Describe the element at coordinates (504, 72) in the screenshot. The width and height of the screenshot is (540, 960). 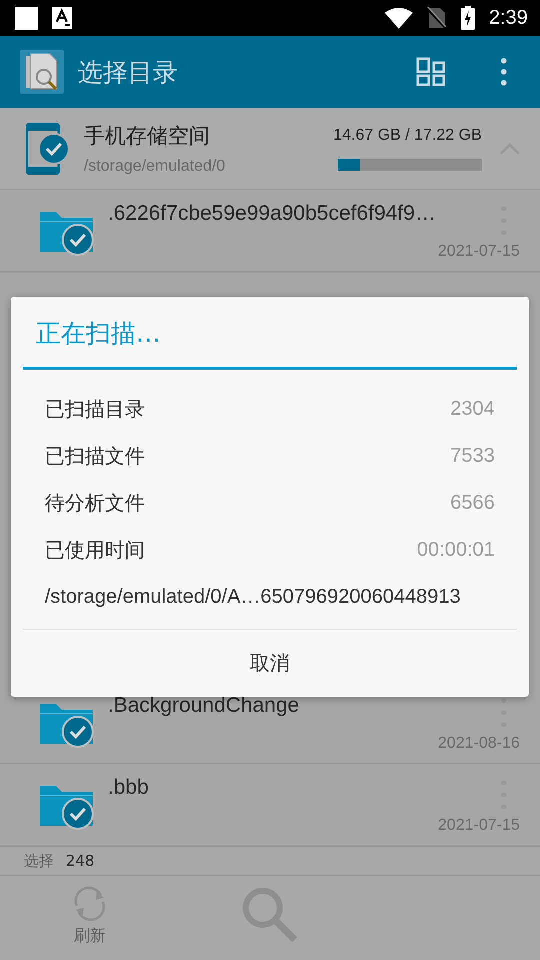
I see `menu-icon` at that location.